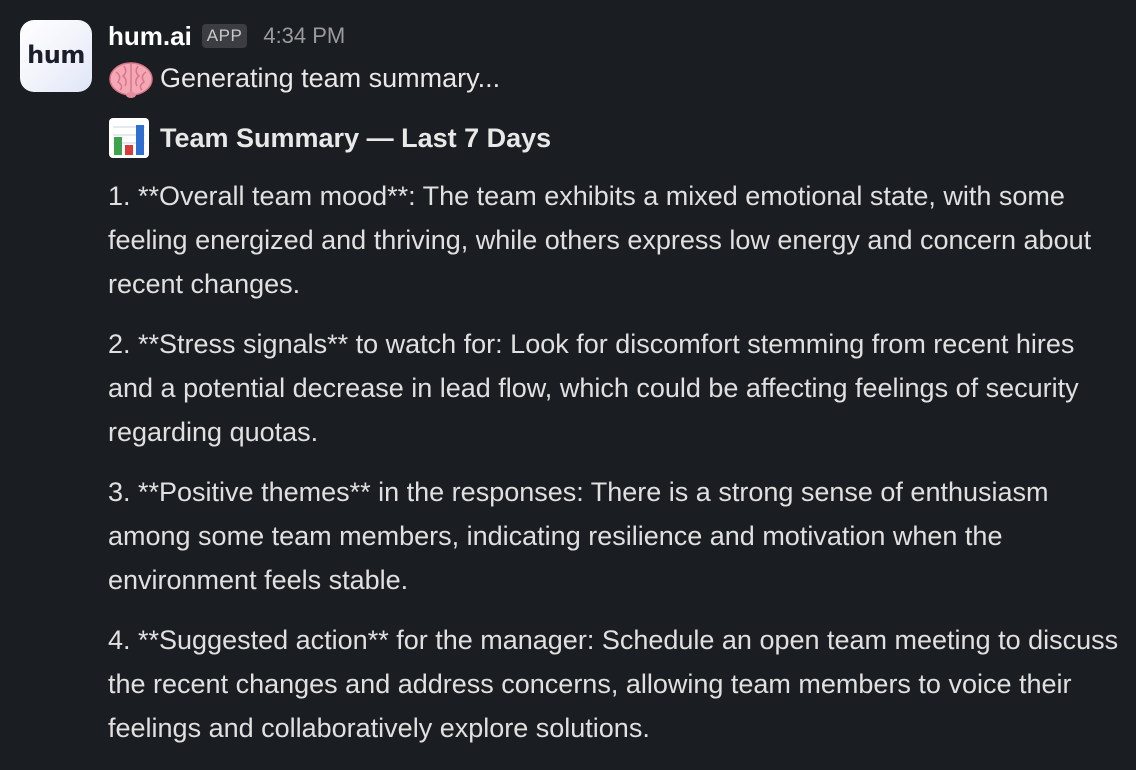 This screenshot has width=1136, height=770. Describe the element at coordinates (356, 137) in the screenshot. I see `summary-title: Team Summary — Last 7 Days` at that location.